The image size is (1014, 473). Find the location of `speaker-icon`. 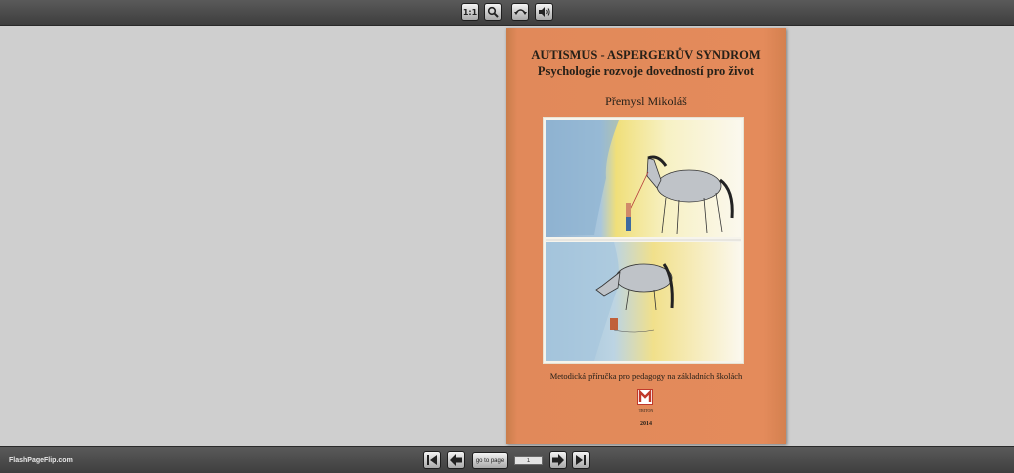

speaker-icon is located at coordinates (544, 12).